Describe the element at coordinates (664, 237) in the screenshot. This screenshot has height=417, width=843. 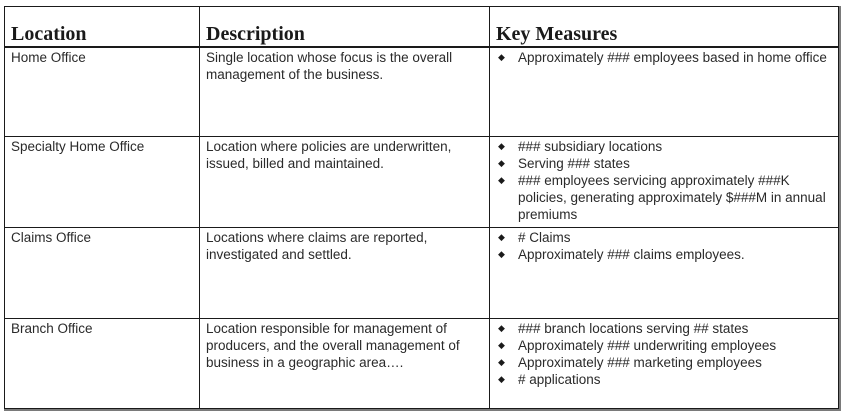
I see `measure-item: ◆ # Claims` at that location.